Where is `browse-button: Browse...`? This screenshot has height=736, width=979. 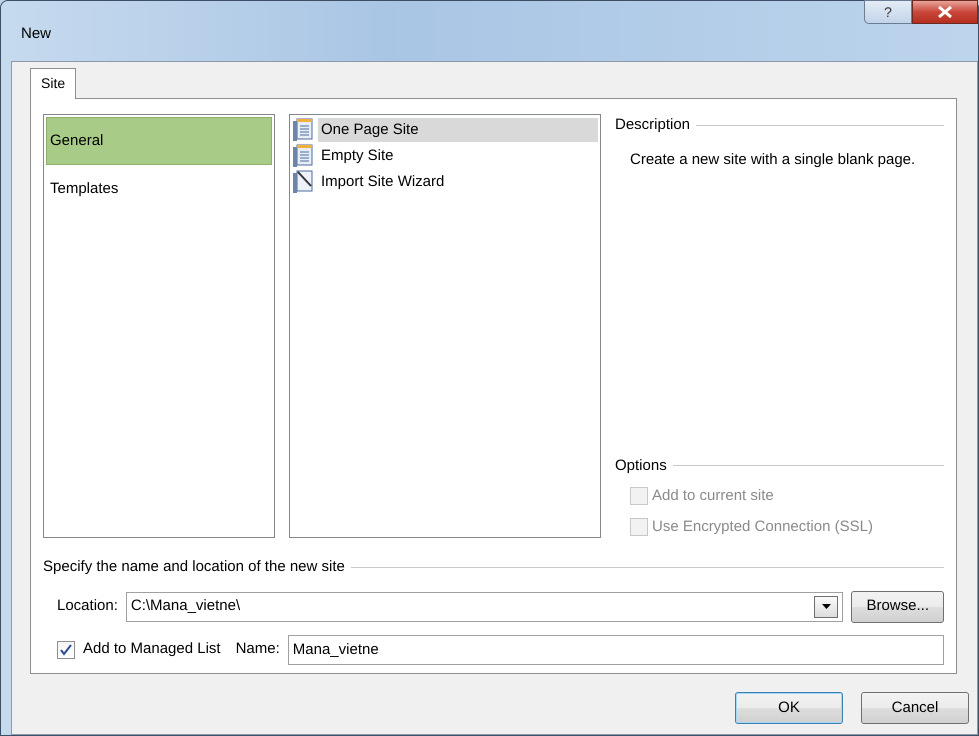 browse-button: Browse... is located at coordinates (897, 606).